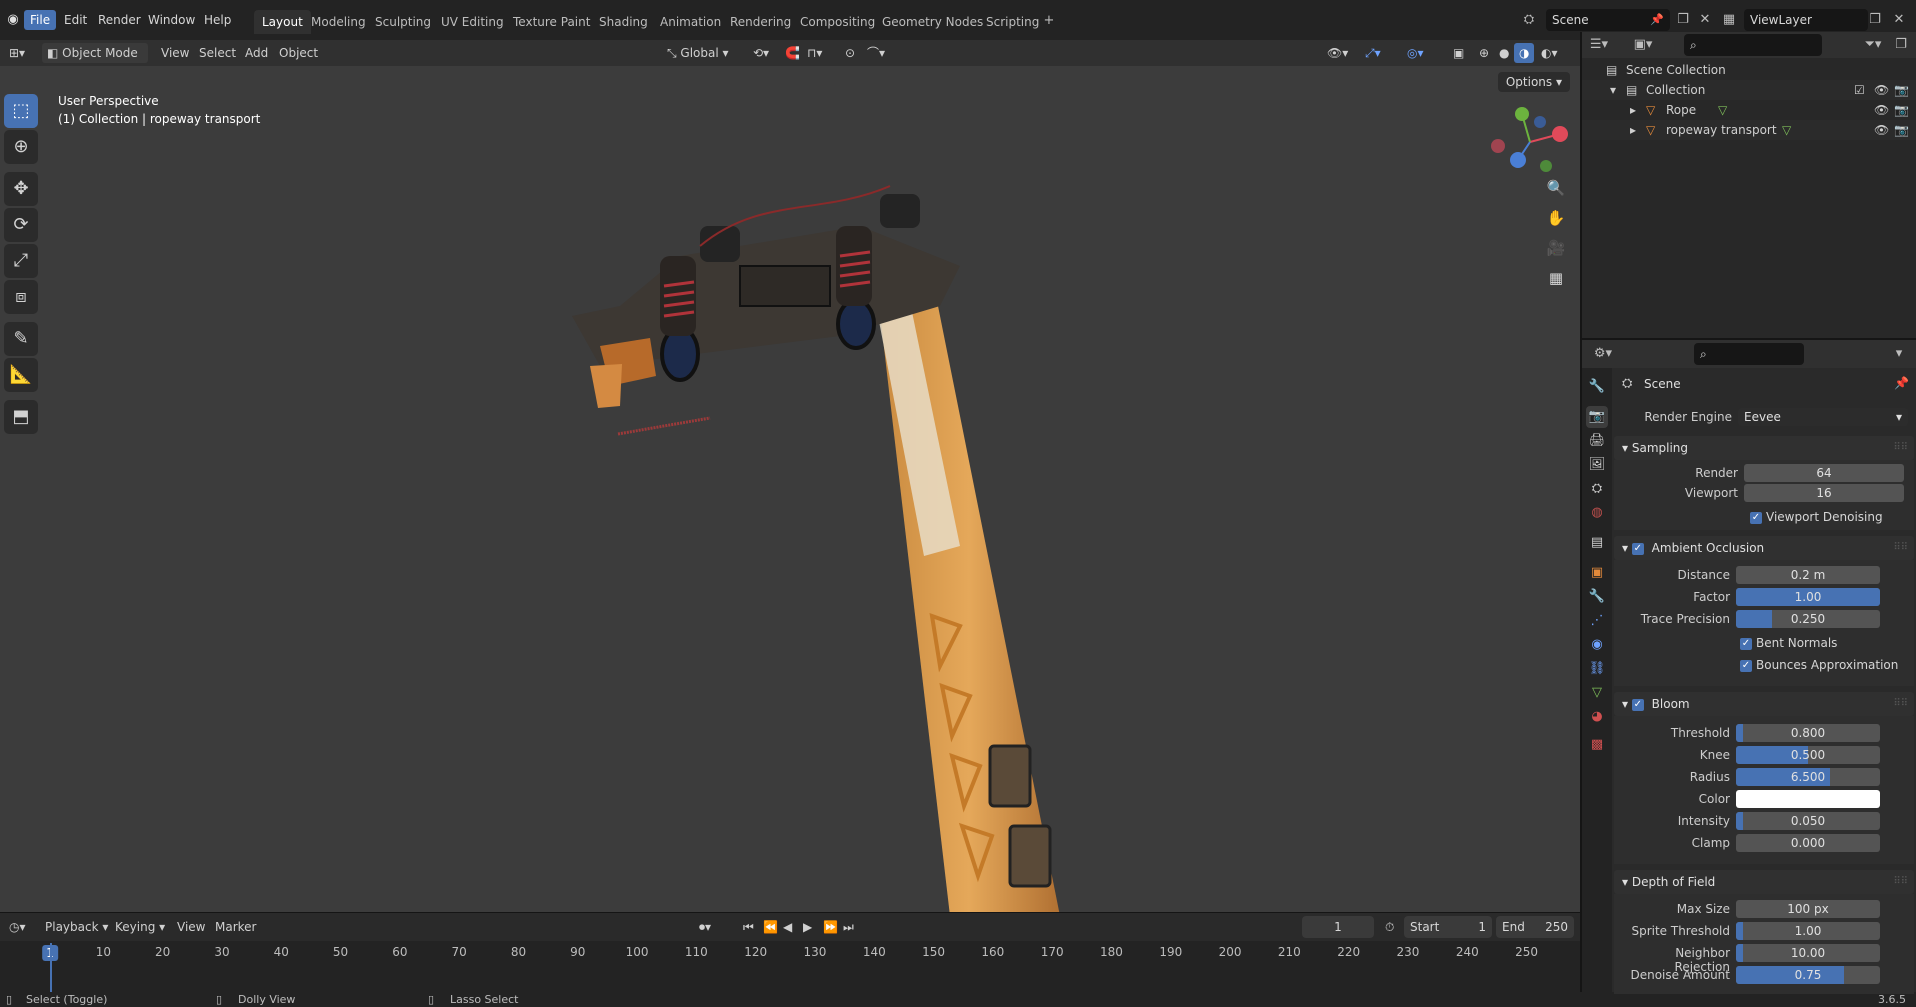 The image size is (1916, 1007). Describe the element at coordinates (217, 20) in the screenshot. I see `menu-help: Help` at that location.